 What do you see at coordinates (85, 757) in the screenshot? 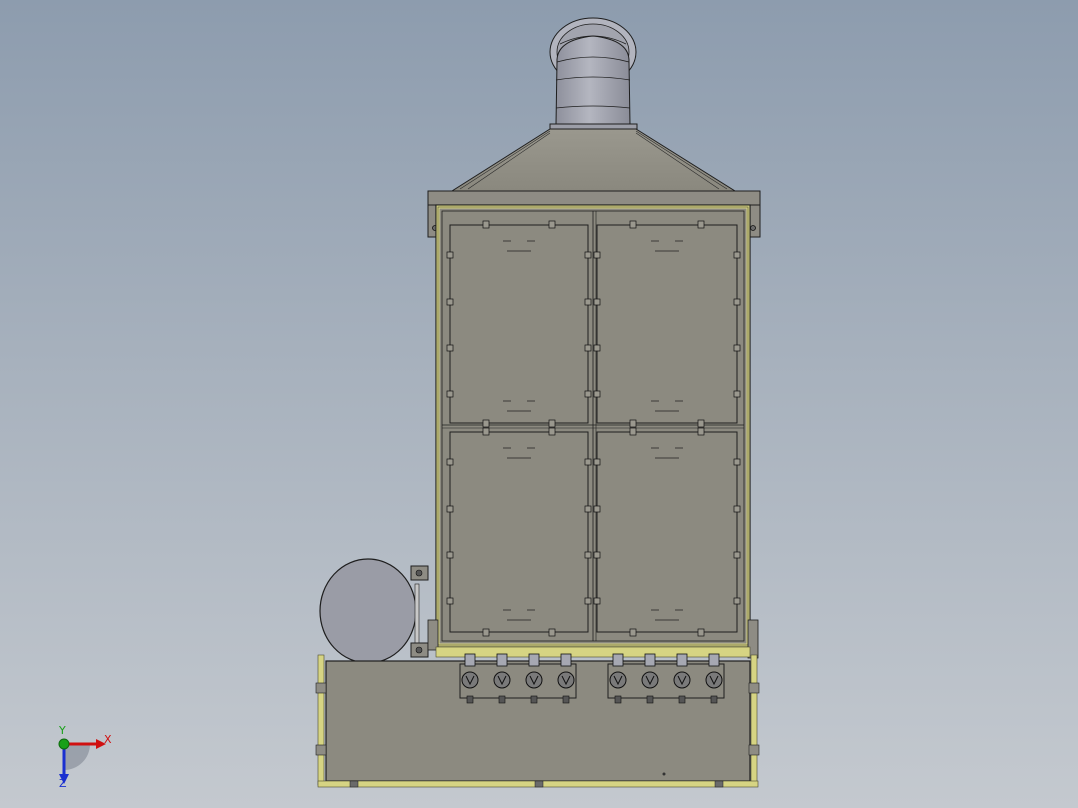
I see `orientation-triad: X Y Z` at bounding box center [85, 757].